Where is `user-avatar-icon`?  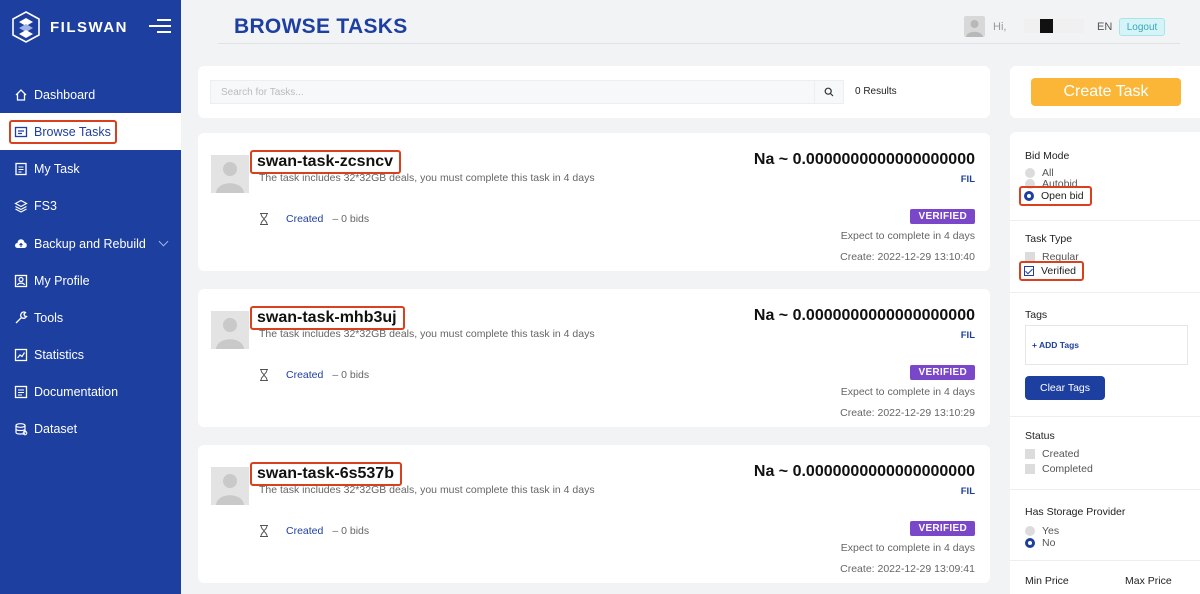 user-avatar-icon is located at coordinates (974, 28).